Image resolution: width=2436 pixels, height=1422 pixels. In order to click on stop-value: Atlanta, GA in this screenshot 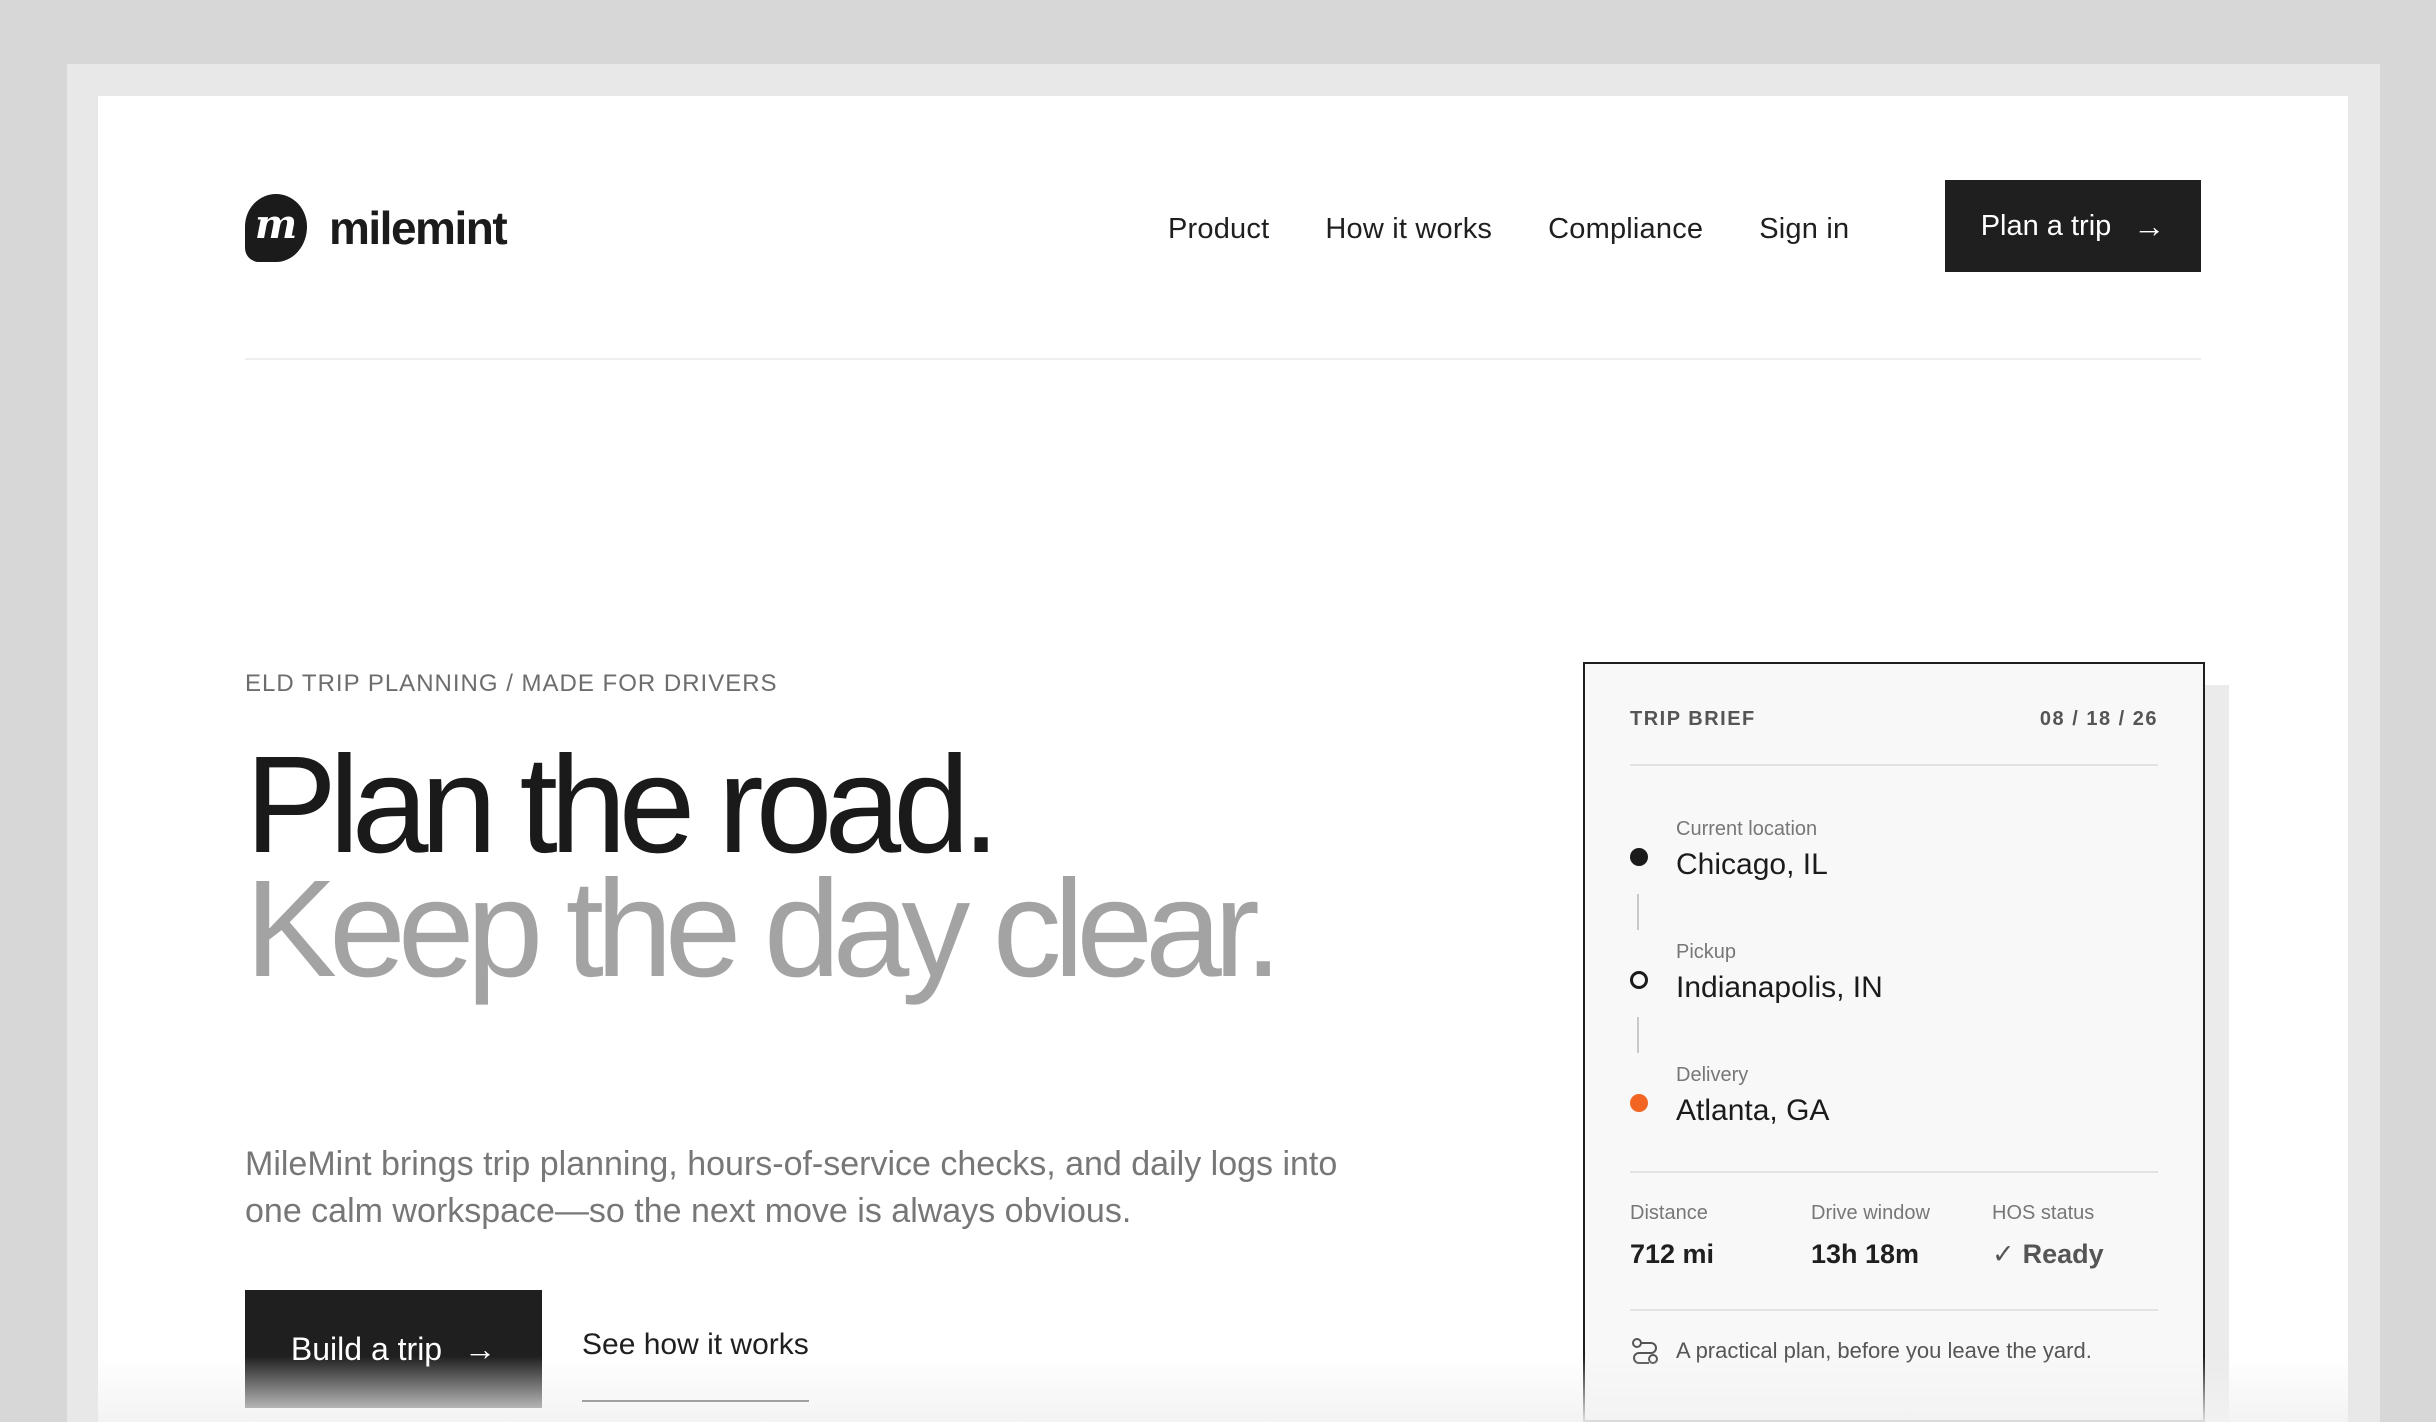, I will do `click(1753, 1110)`.